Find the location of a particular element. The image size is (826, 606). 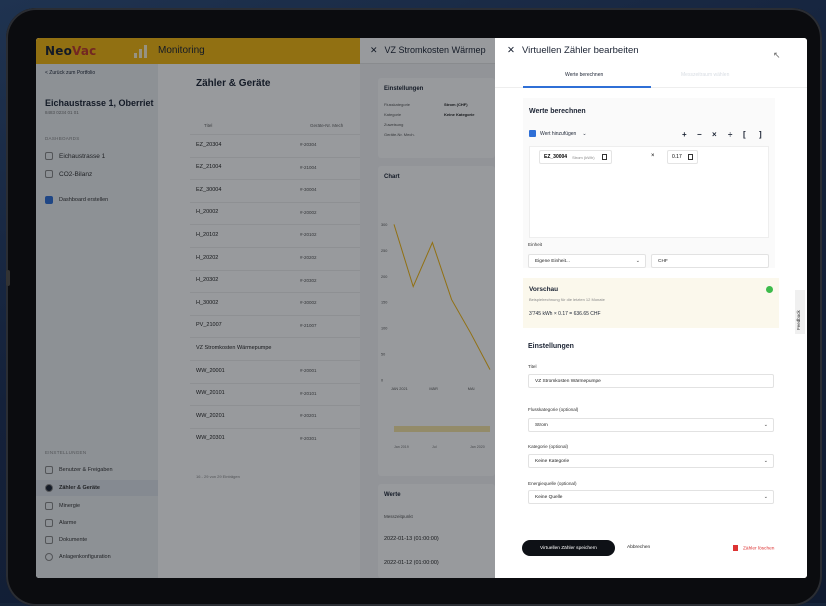

op-bracket-open: [ is located at coordinates (744, 134).